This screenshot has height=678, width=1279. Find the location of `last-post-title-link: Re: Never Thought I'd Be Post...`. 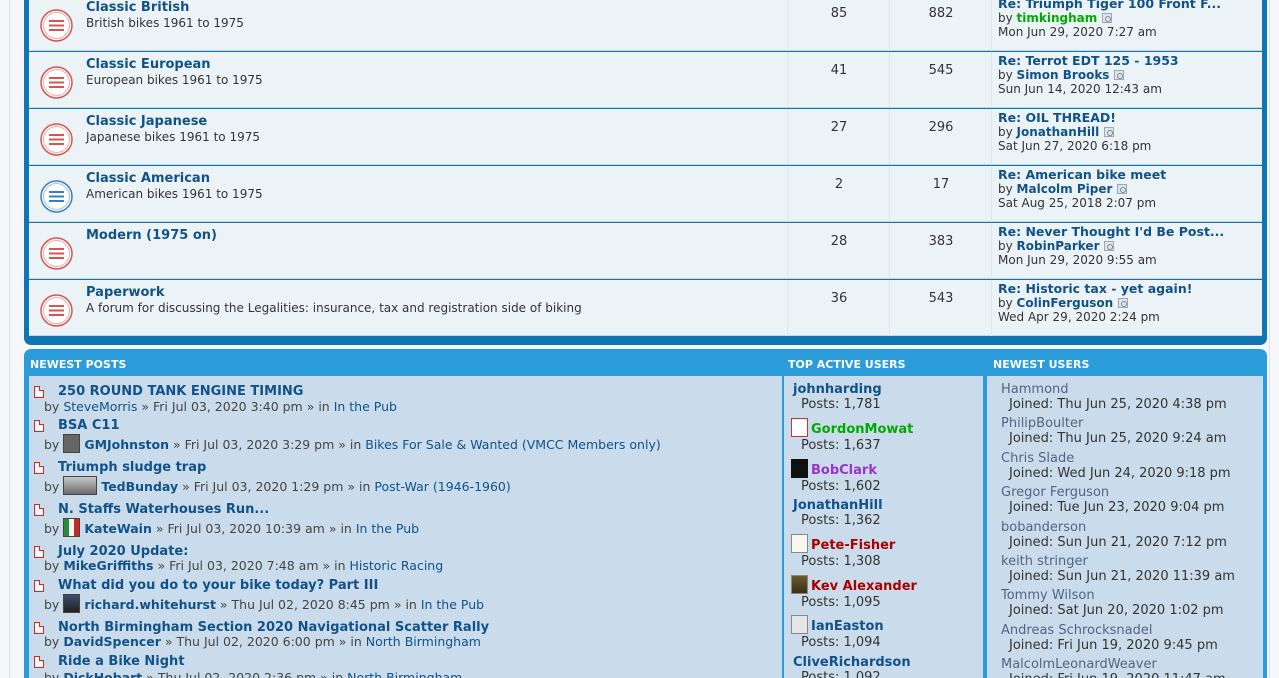

last-post-title-link: Re: Never Thought I'd Be Post... is located at coordinates (1111, 232).